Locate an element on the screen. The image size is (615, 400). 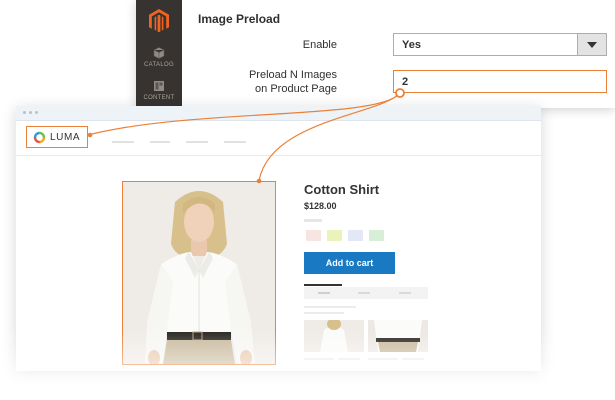
connector-node-icon is located at coordinates (400, 93).